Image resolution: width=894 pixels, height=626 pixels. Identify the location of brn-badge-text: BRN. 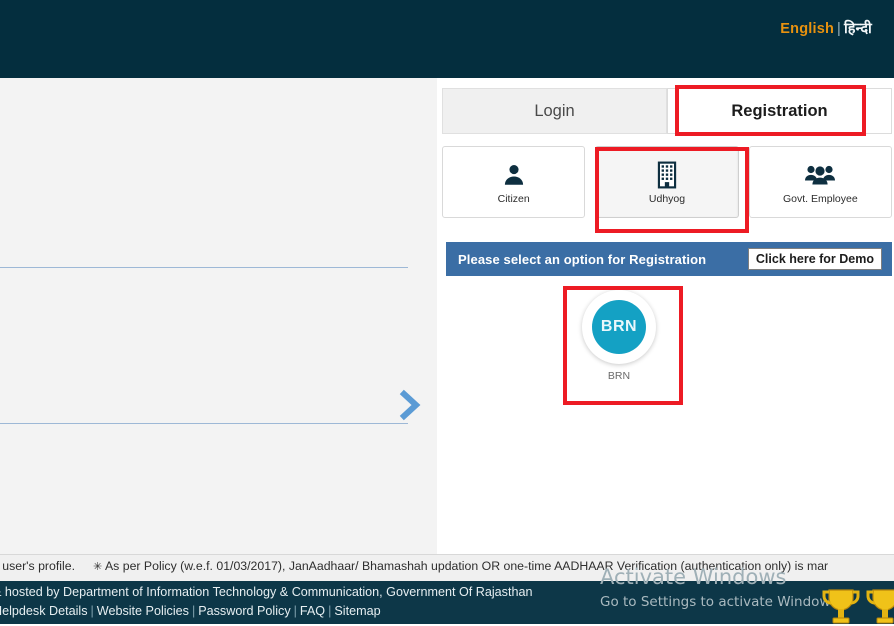
(619, 327).